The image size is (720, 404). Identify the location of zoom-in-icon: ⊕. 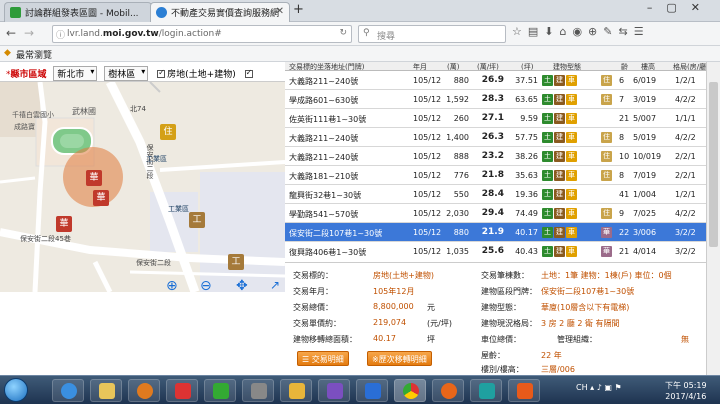
(172, 285).